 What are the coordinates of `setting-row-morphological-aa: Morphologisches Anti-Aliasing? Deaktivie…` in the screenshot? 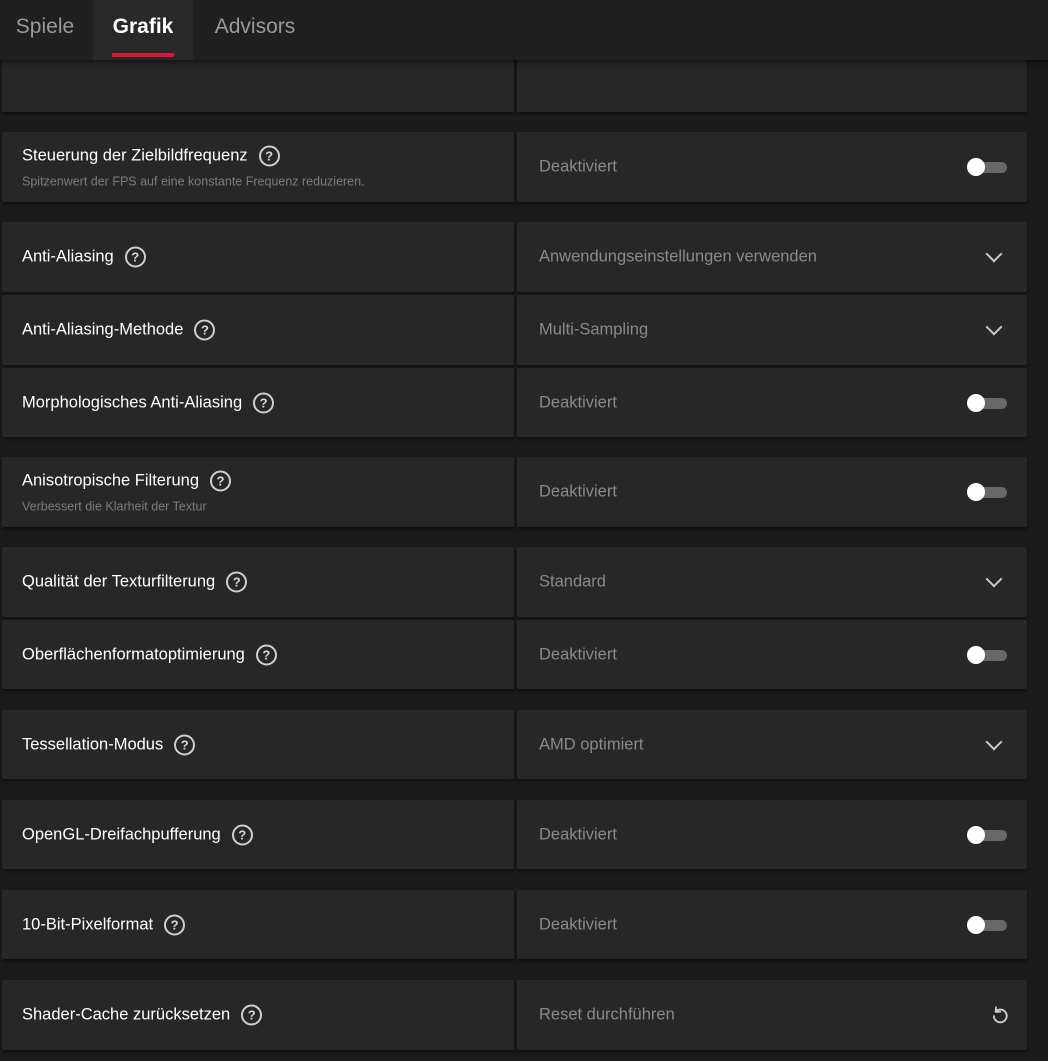 It's located at (514, 402).